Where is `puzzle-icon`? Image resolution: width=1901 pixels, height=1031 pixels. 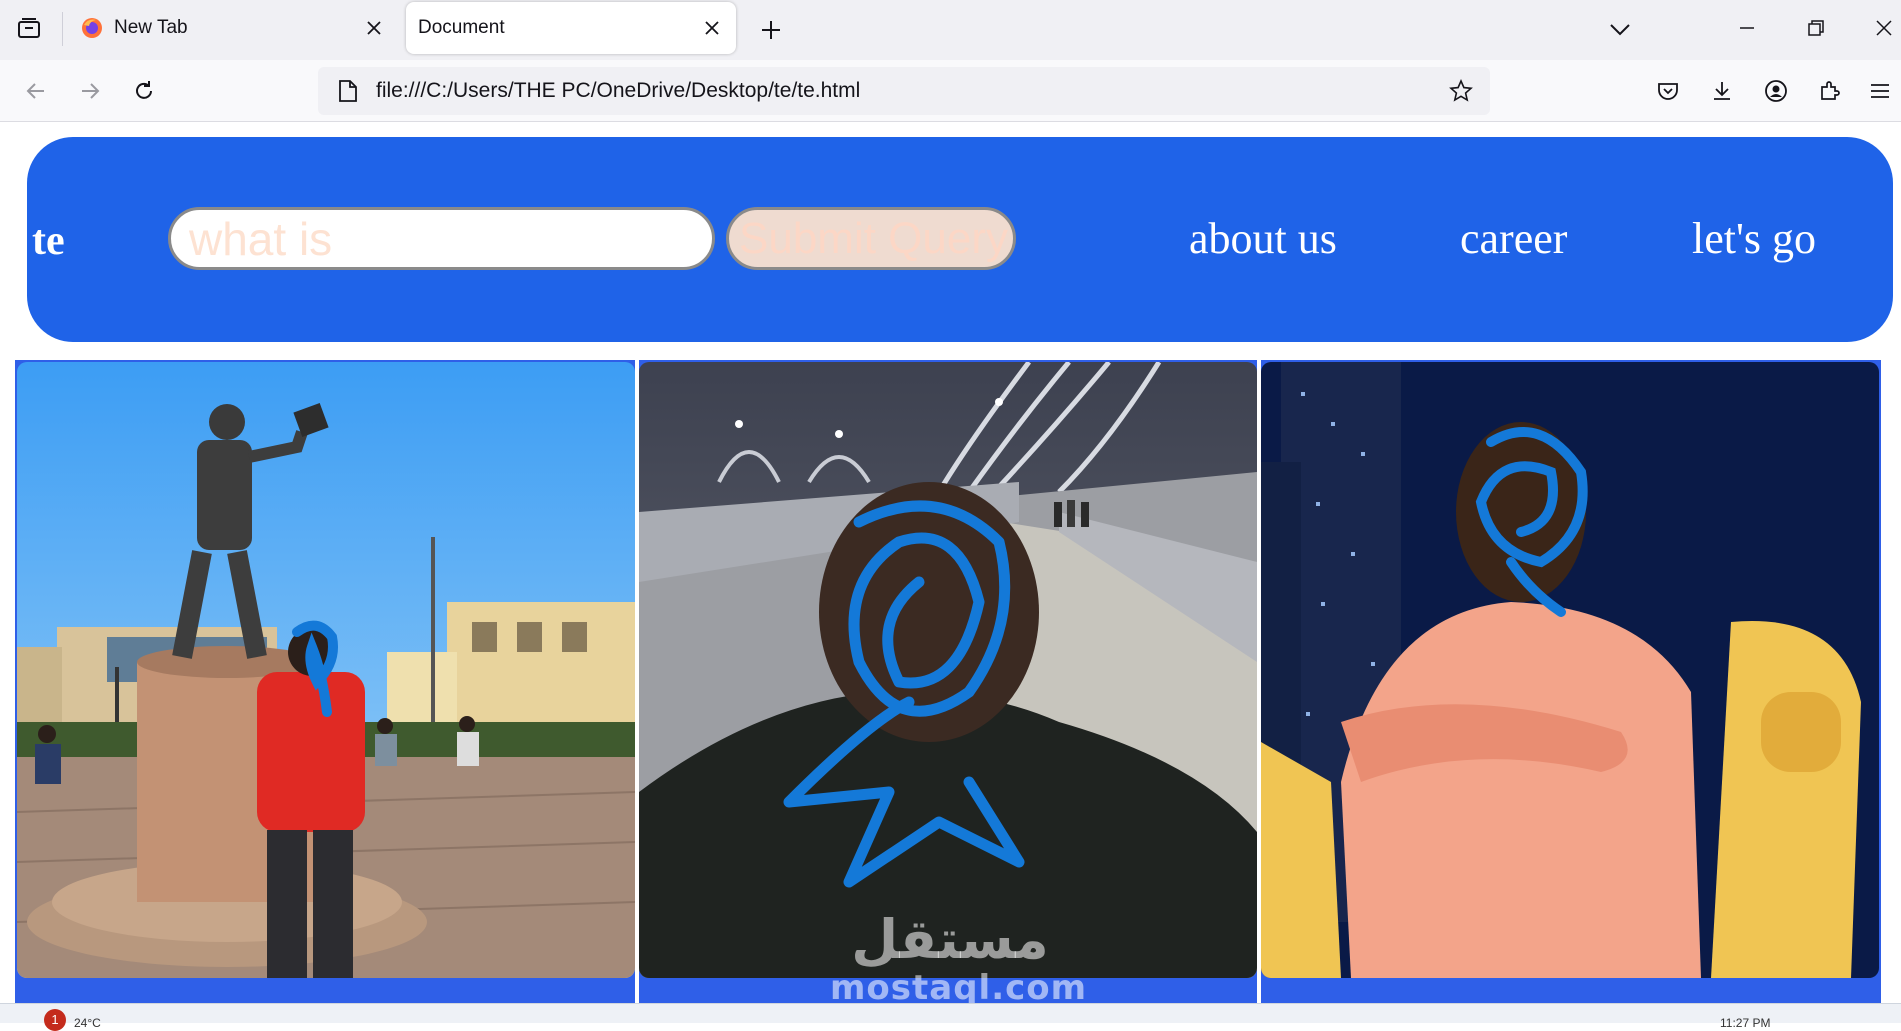
puzzle-icon is located at coordinates (1830, 90).